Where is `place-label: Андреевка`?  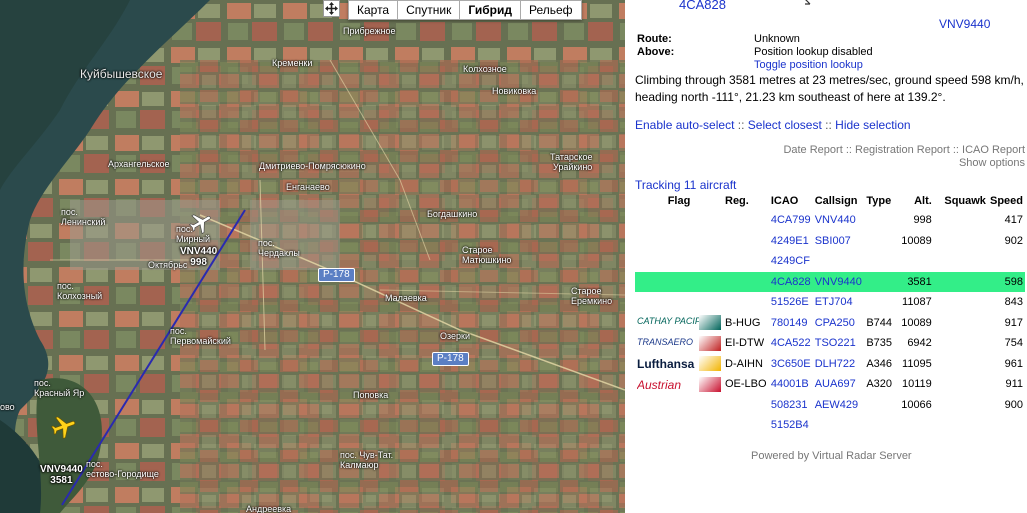
place-label: Андреевка is located at coordinates (269, 508).